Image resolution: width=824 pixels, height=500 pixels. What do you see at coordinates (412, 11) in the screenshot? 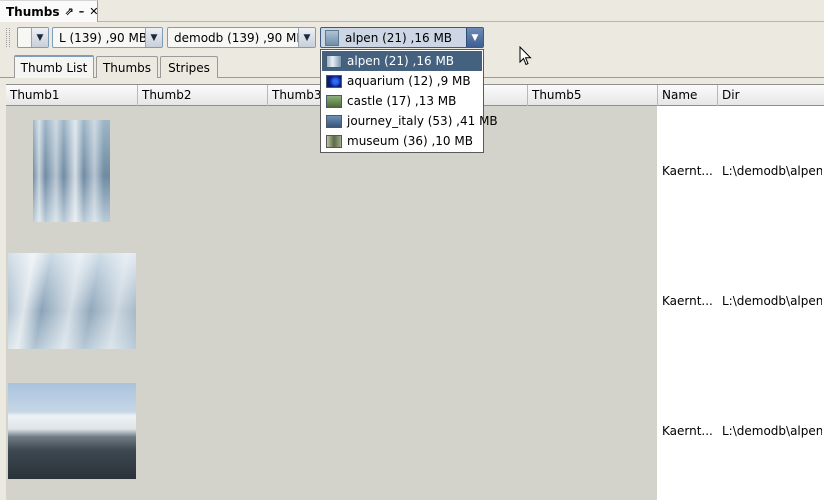
I see `title-strip: Thumbs ⇗ – ✕` at bounding box center [412, 11].